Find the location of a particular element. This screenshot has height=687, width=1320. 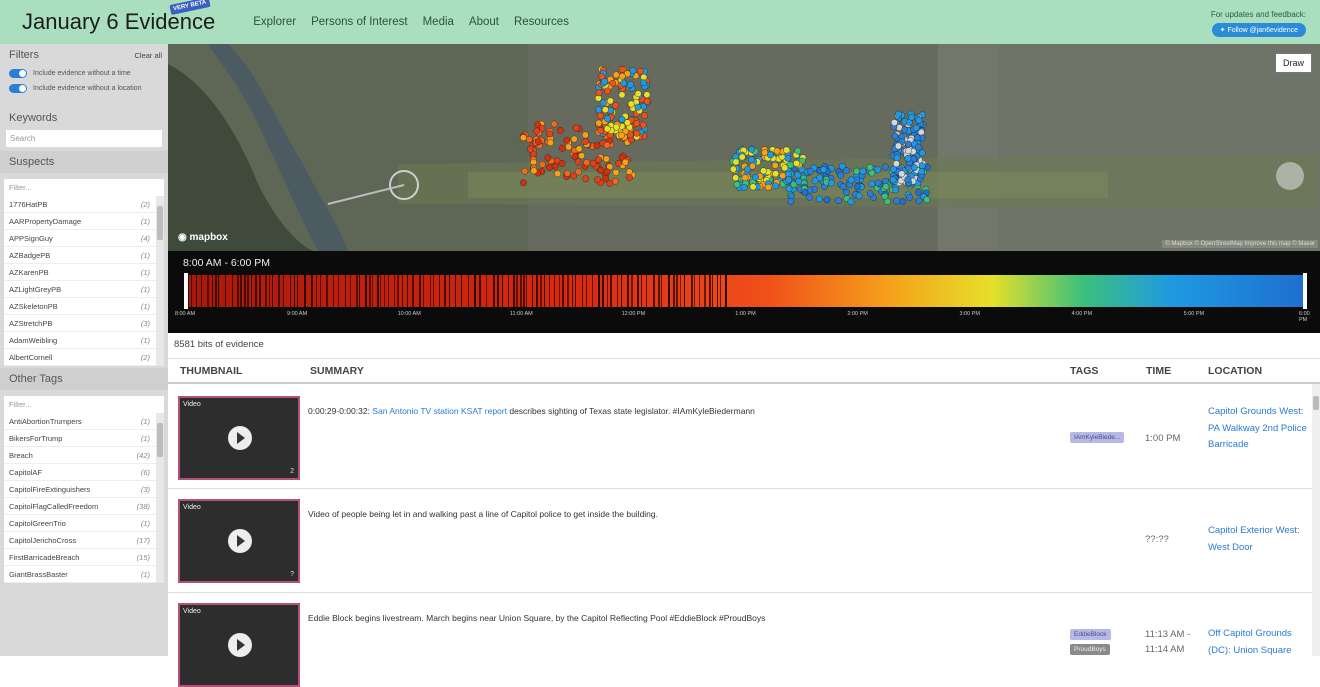

list-item: CapitolGreenTrio (1) is located at coordinates (84, 523).